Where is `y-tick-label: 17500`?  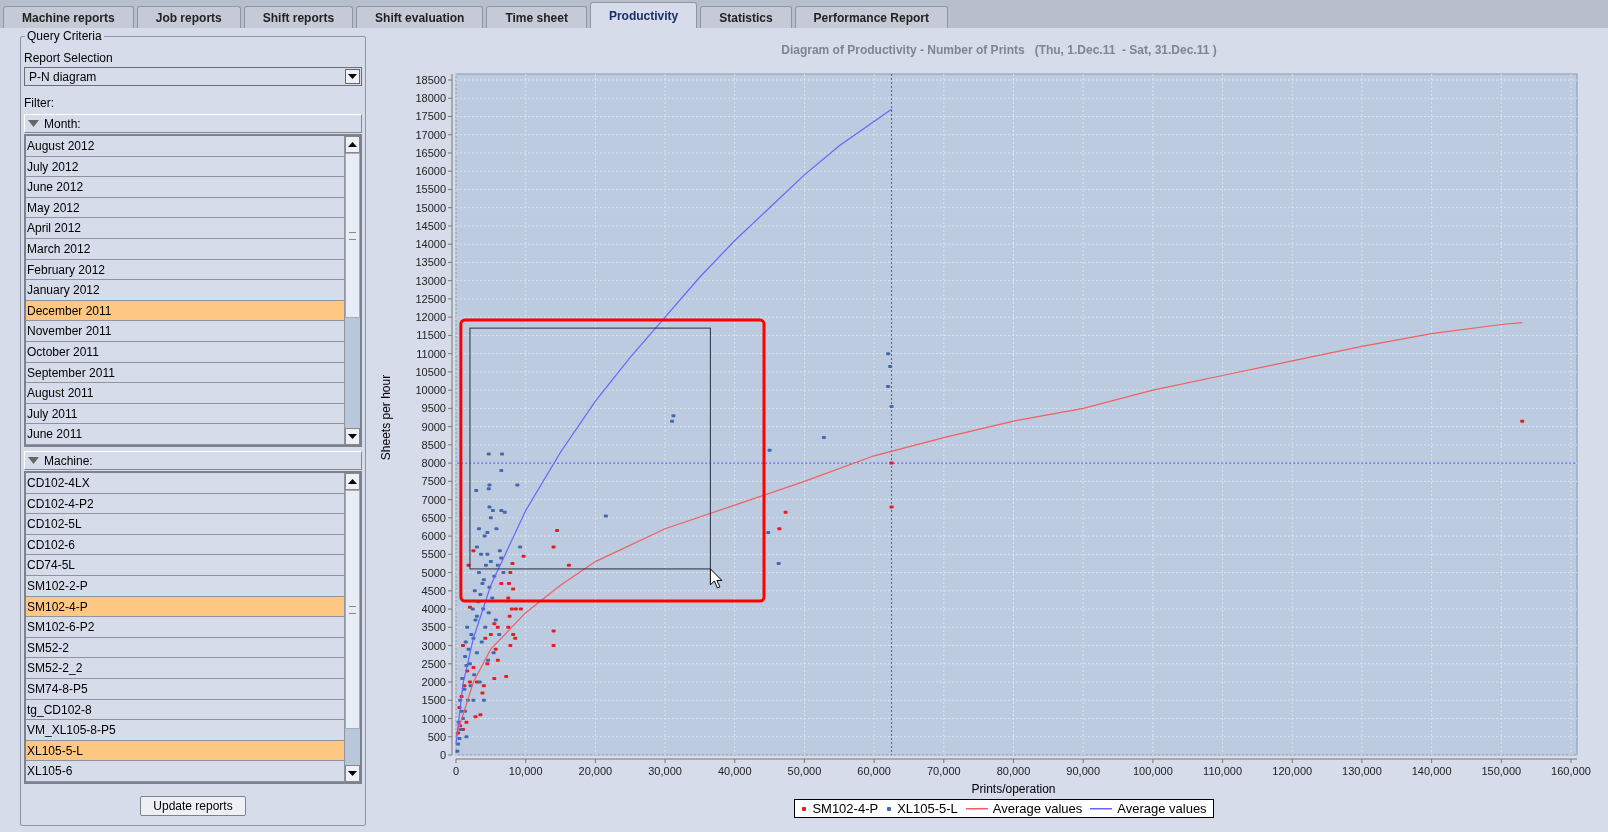
y-tick-label: 17500 is located at coordinates (430, 116).